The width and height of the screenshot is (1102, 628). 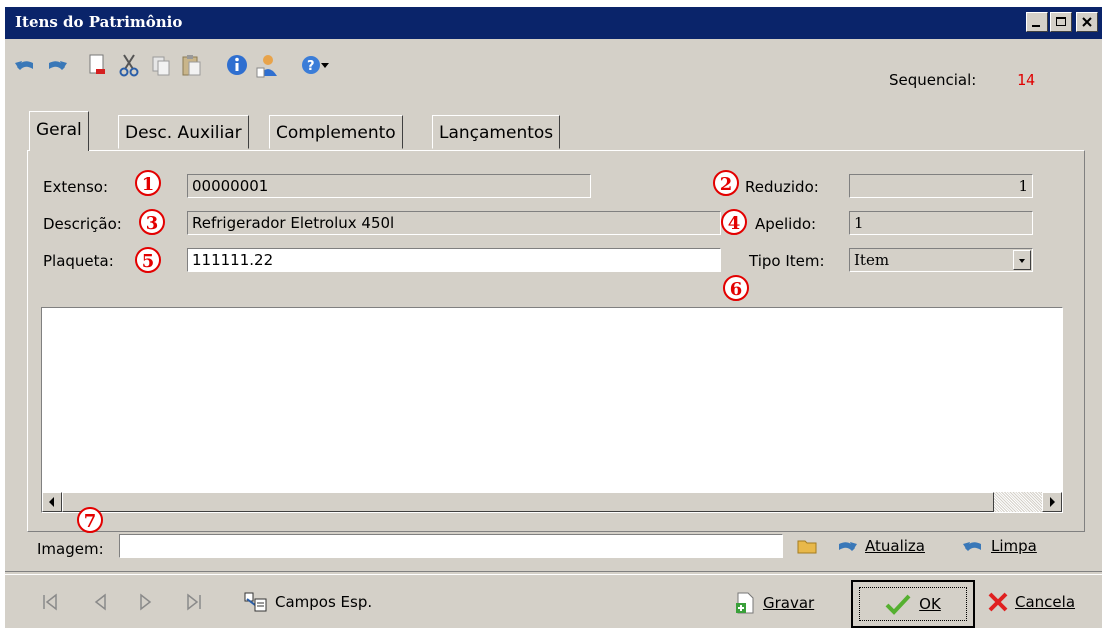 I want to click on user-icon, so click(x=267, y=65).